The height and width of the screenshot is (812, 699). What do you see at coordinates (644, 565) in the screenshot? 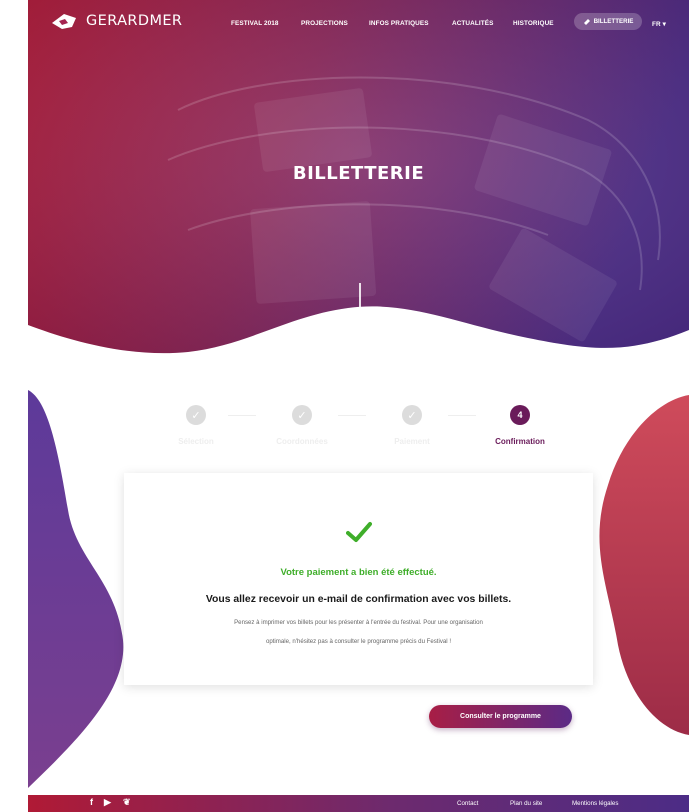
I see `decorative-blob-right` at bounding box center [644, 565].